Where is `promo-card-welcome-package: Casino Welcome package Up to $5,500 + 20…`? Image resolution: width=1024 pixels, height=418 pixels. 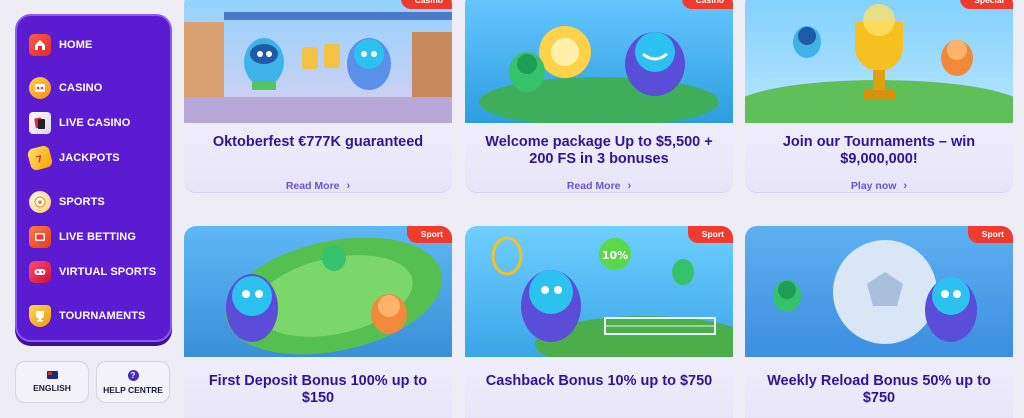 promo-card-welcome-package: Casino Welcome package Up to $5,500 + 20… is located at coordinates (599, 96).